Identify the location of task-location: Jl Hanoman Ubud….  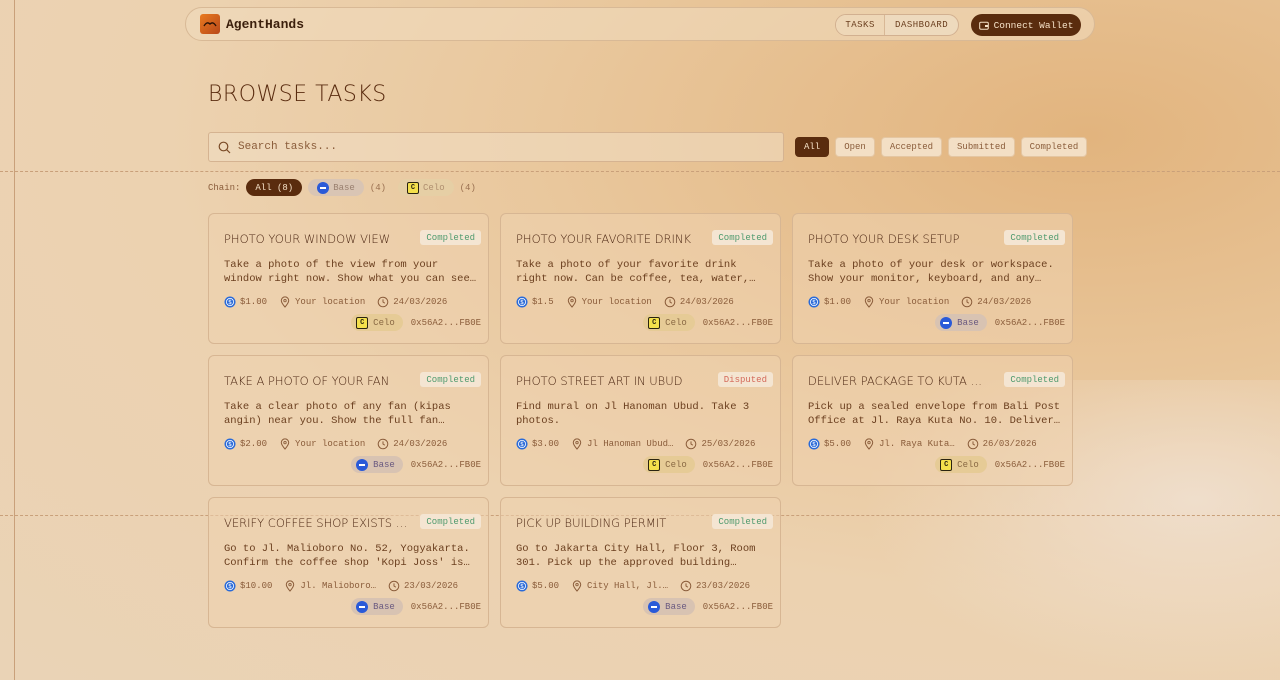
(630, 444).